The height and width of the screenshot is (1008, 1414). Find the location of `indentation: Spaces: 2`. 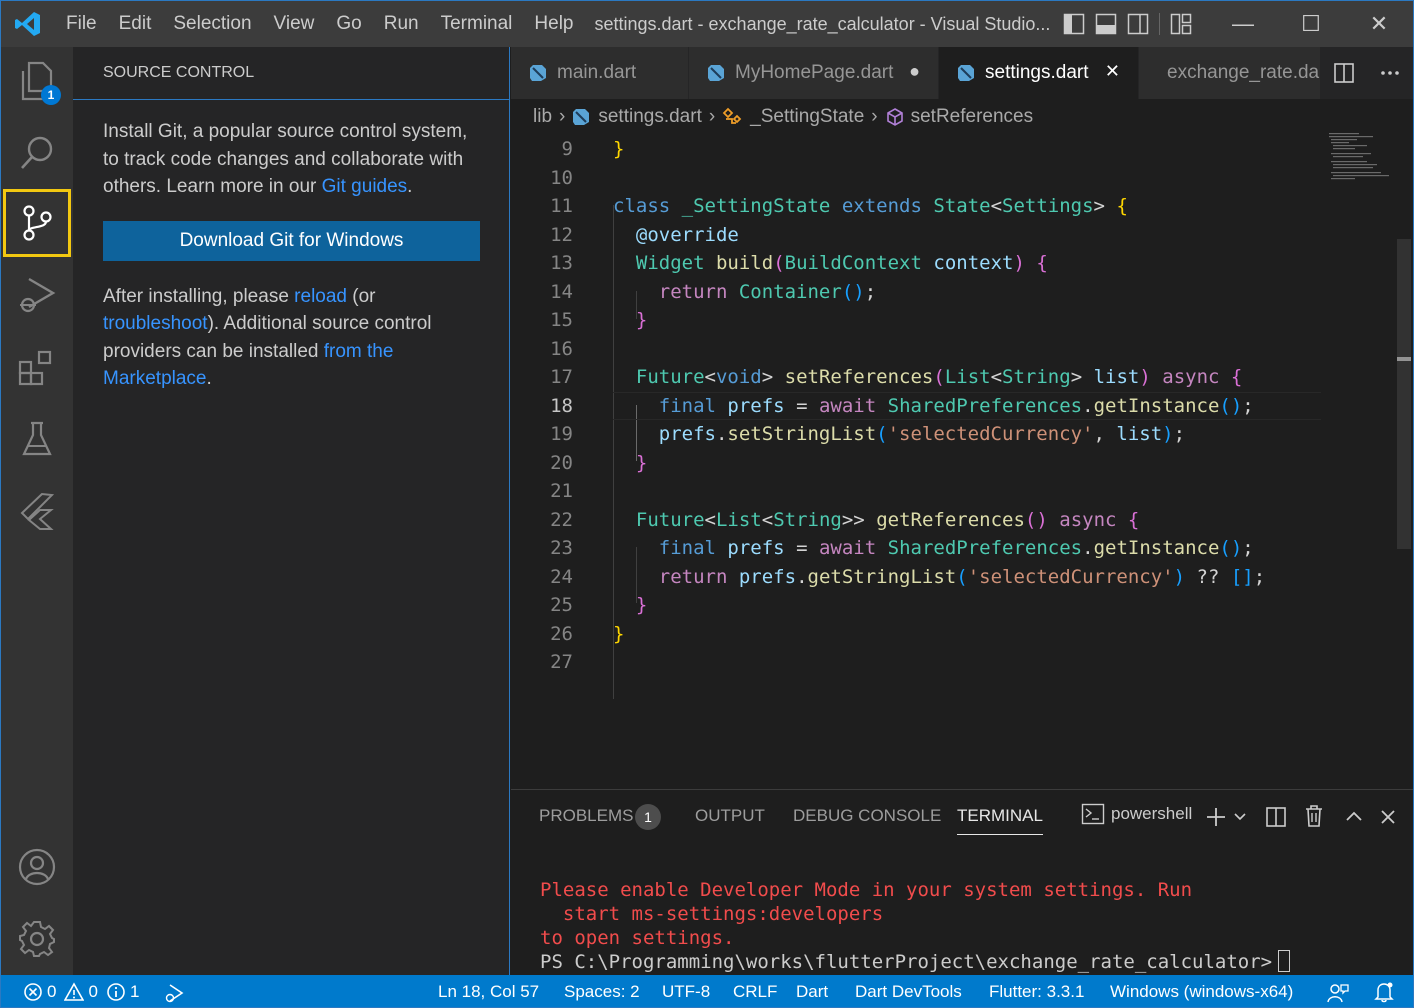

indentation: Spaces: 2 is located at coordinates (602, 991).